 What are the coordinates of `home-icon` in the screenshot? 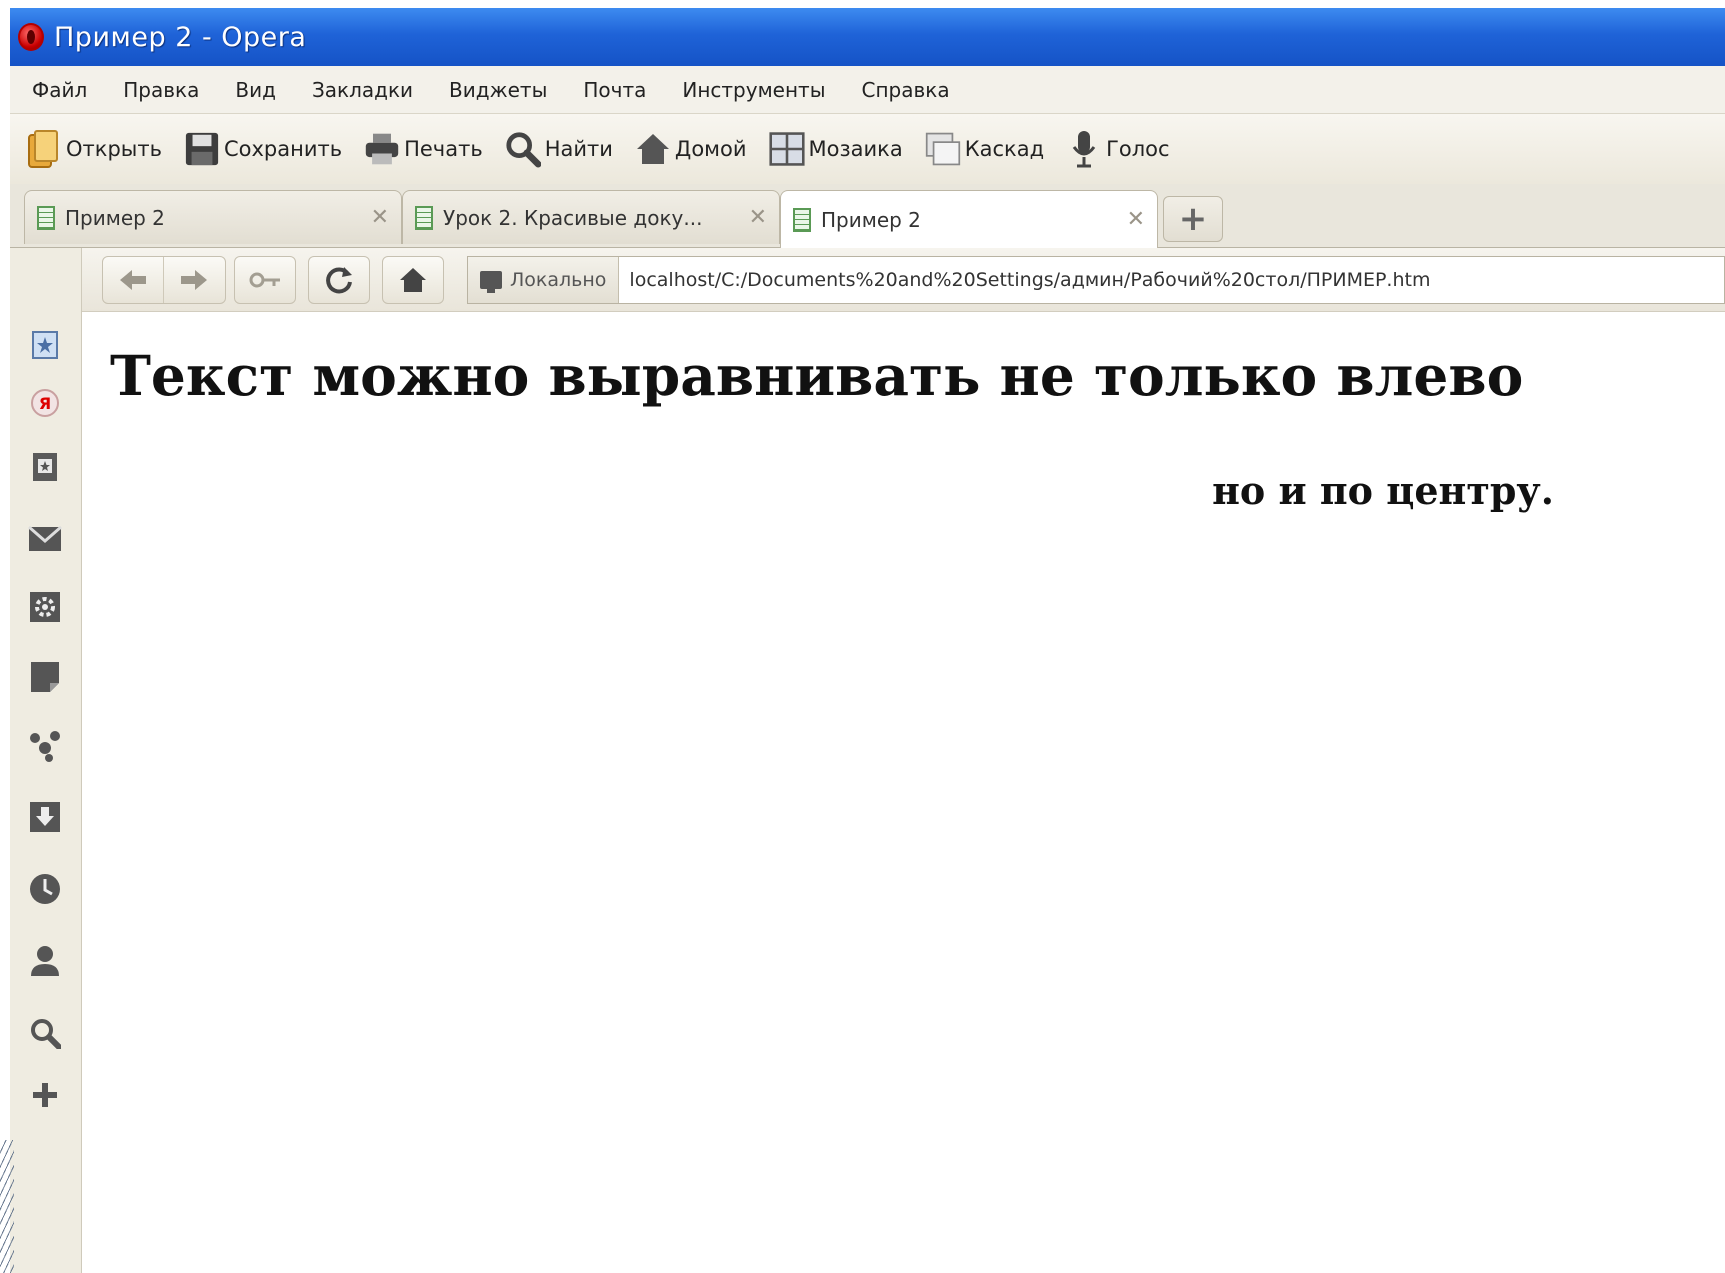 It's located at (413, 280).